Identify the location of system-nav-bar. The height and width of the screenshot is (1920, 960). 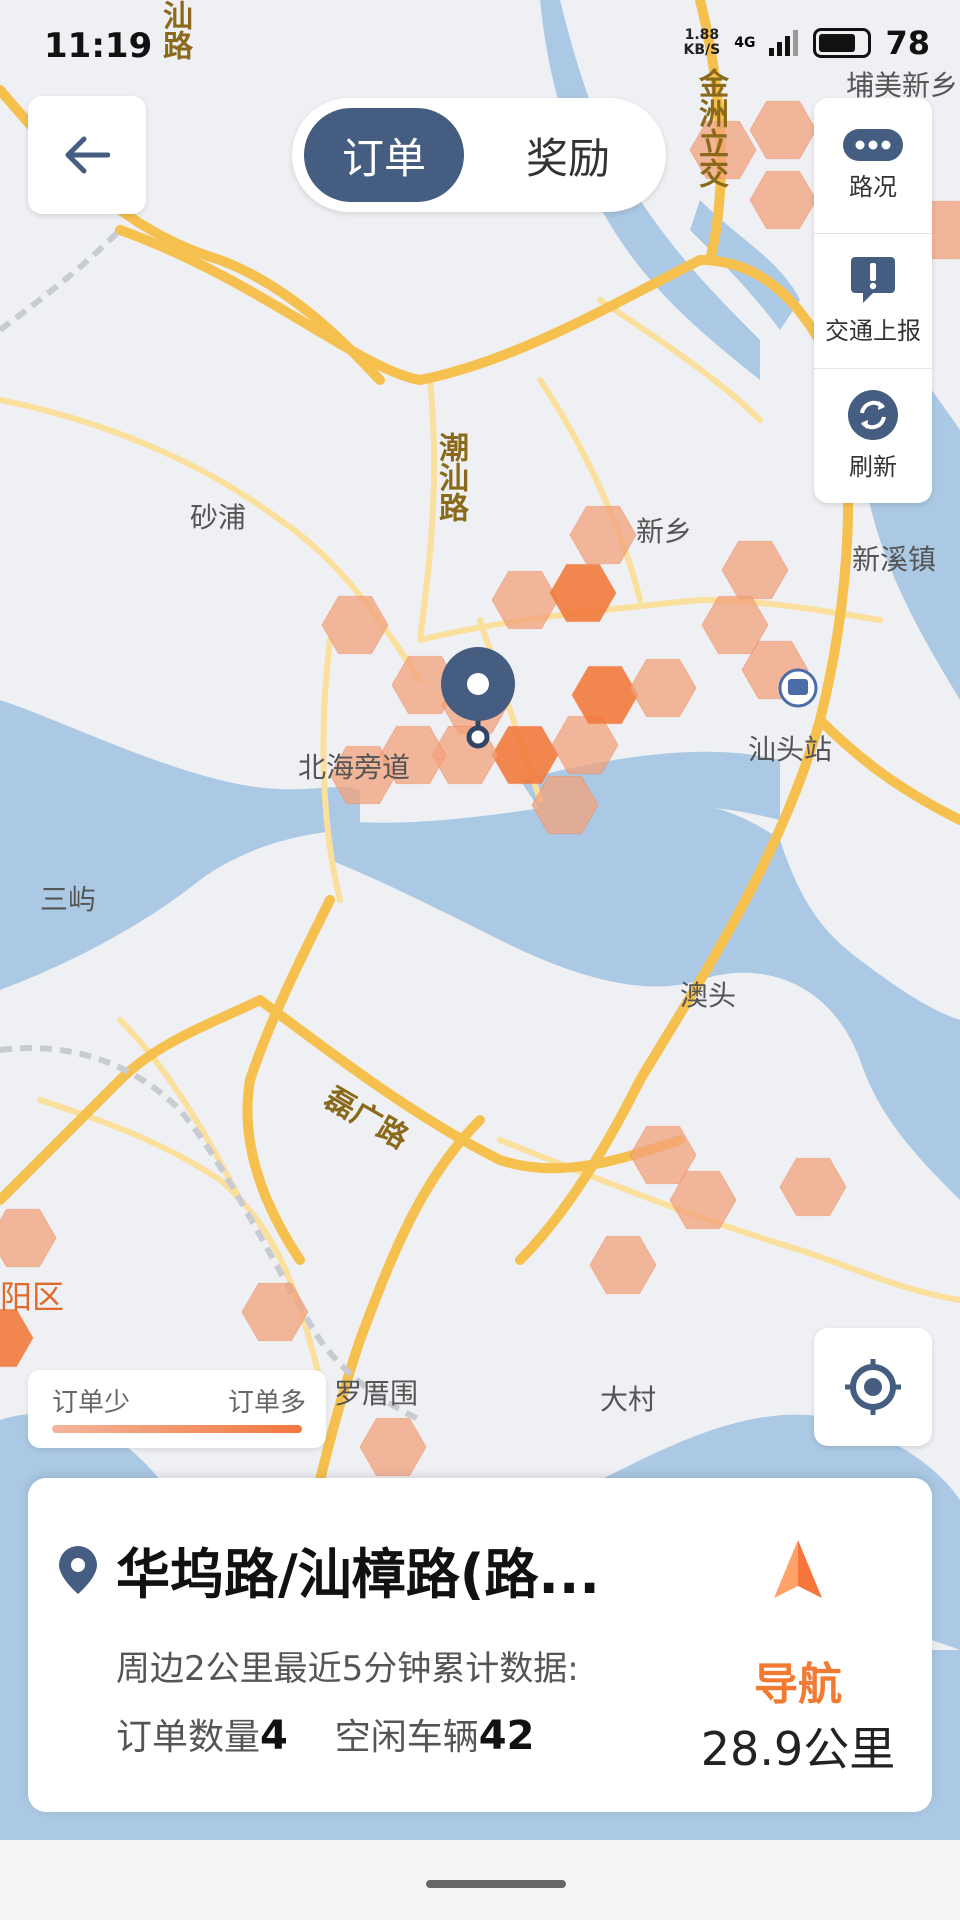
(480, 1880).